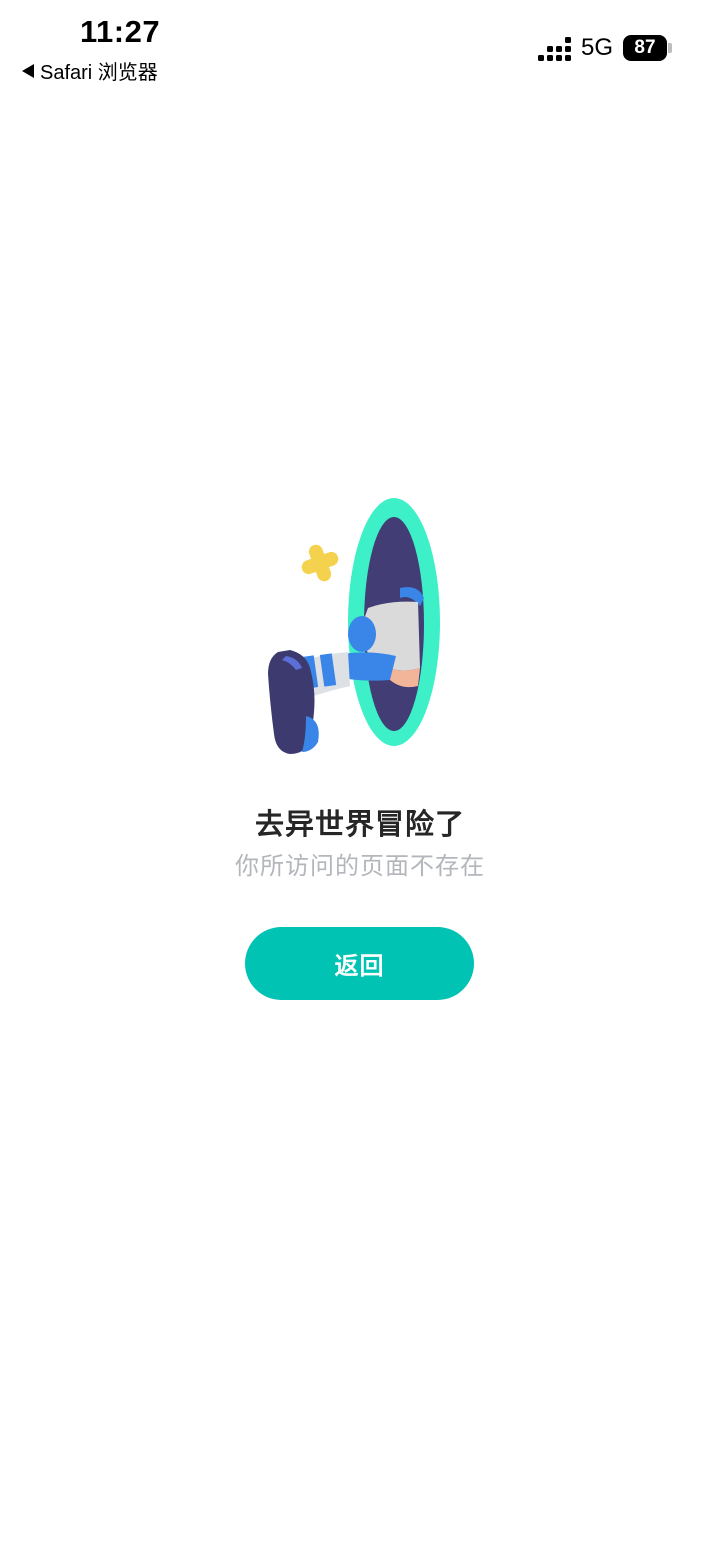  What do you see at coordinates (354, 626) in the screenshot?
I see `portal-illustration` at bounding box center [354, 626].